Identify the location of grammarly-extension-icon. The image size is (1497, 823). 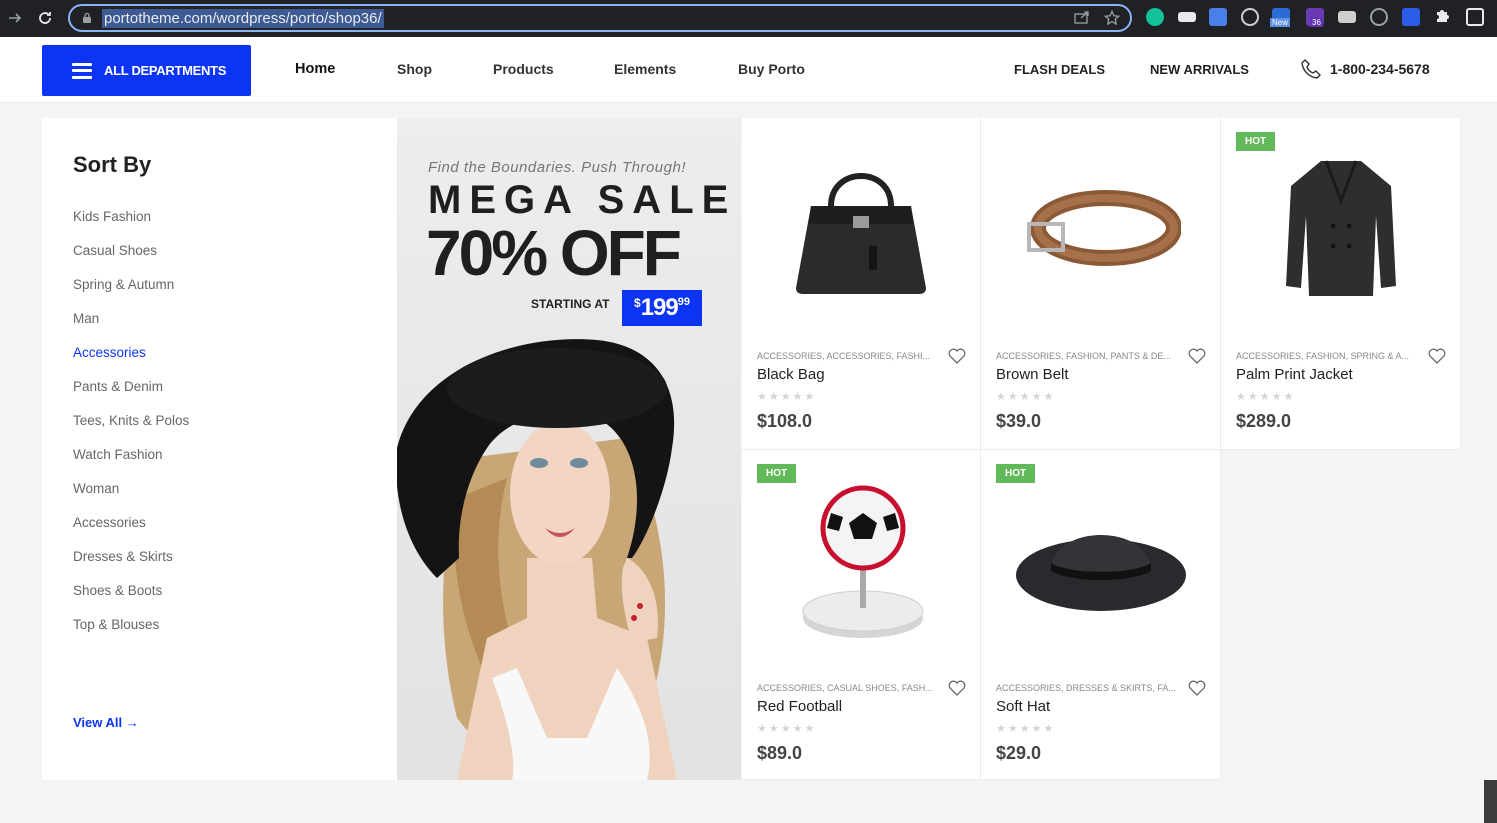
(1155, 17).